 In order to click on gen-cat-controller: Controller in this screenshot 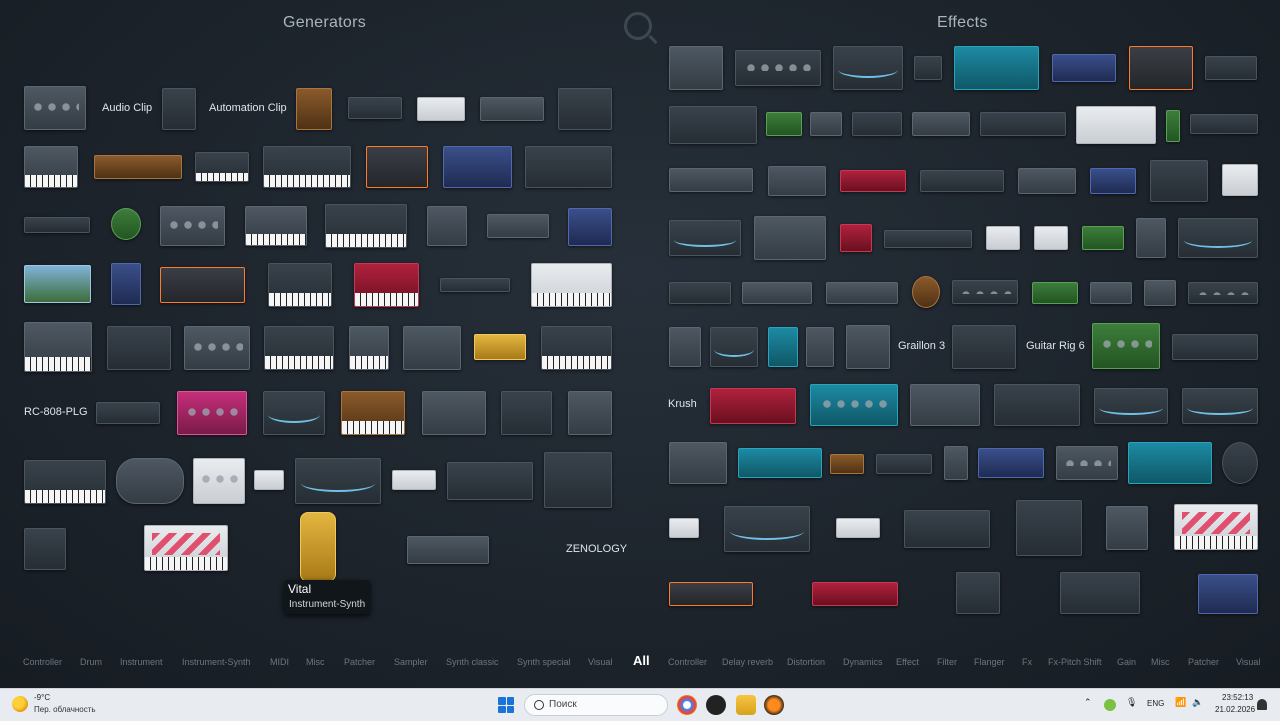, I will do `click(42, 662)`.